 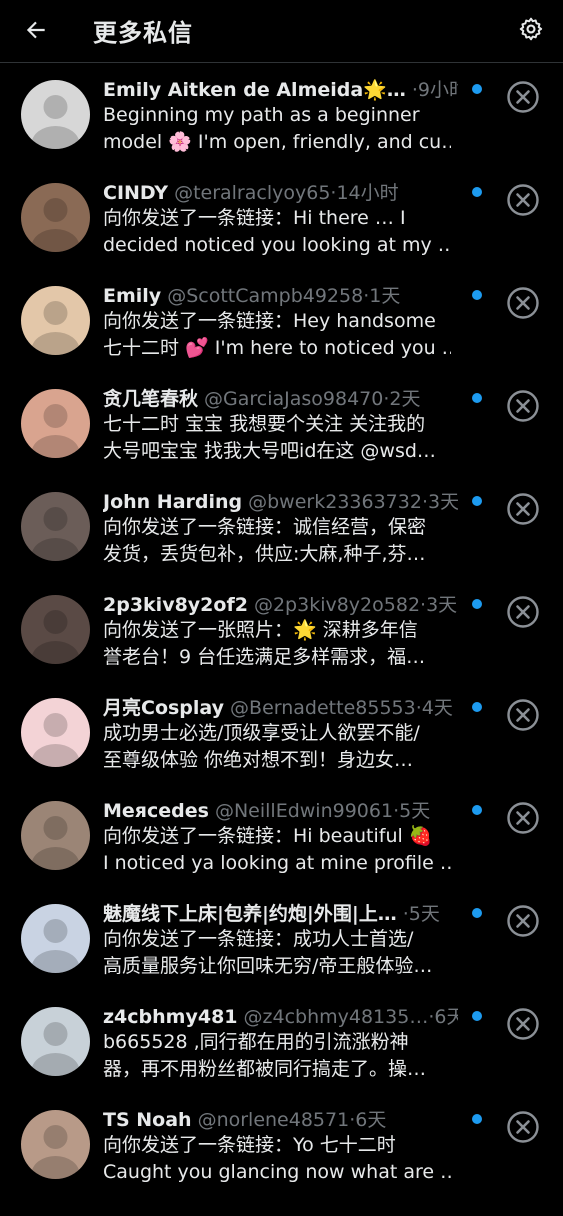 I want to click on sender-handle: @2p3kiv8y2o582, so click(x=337, y=605).